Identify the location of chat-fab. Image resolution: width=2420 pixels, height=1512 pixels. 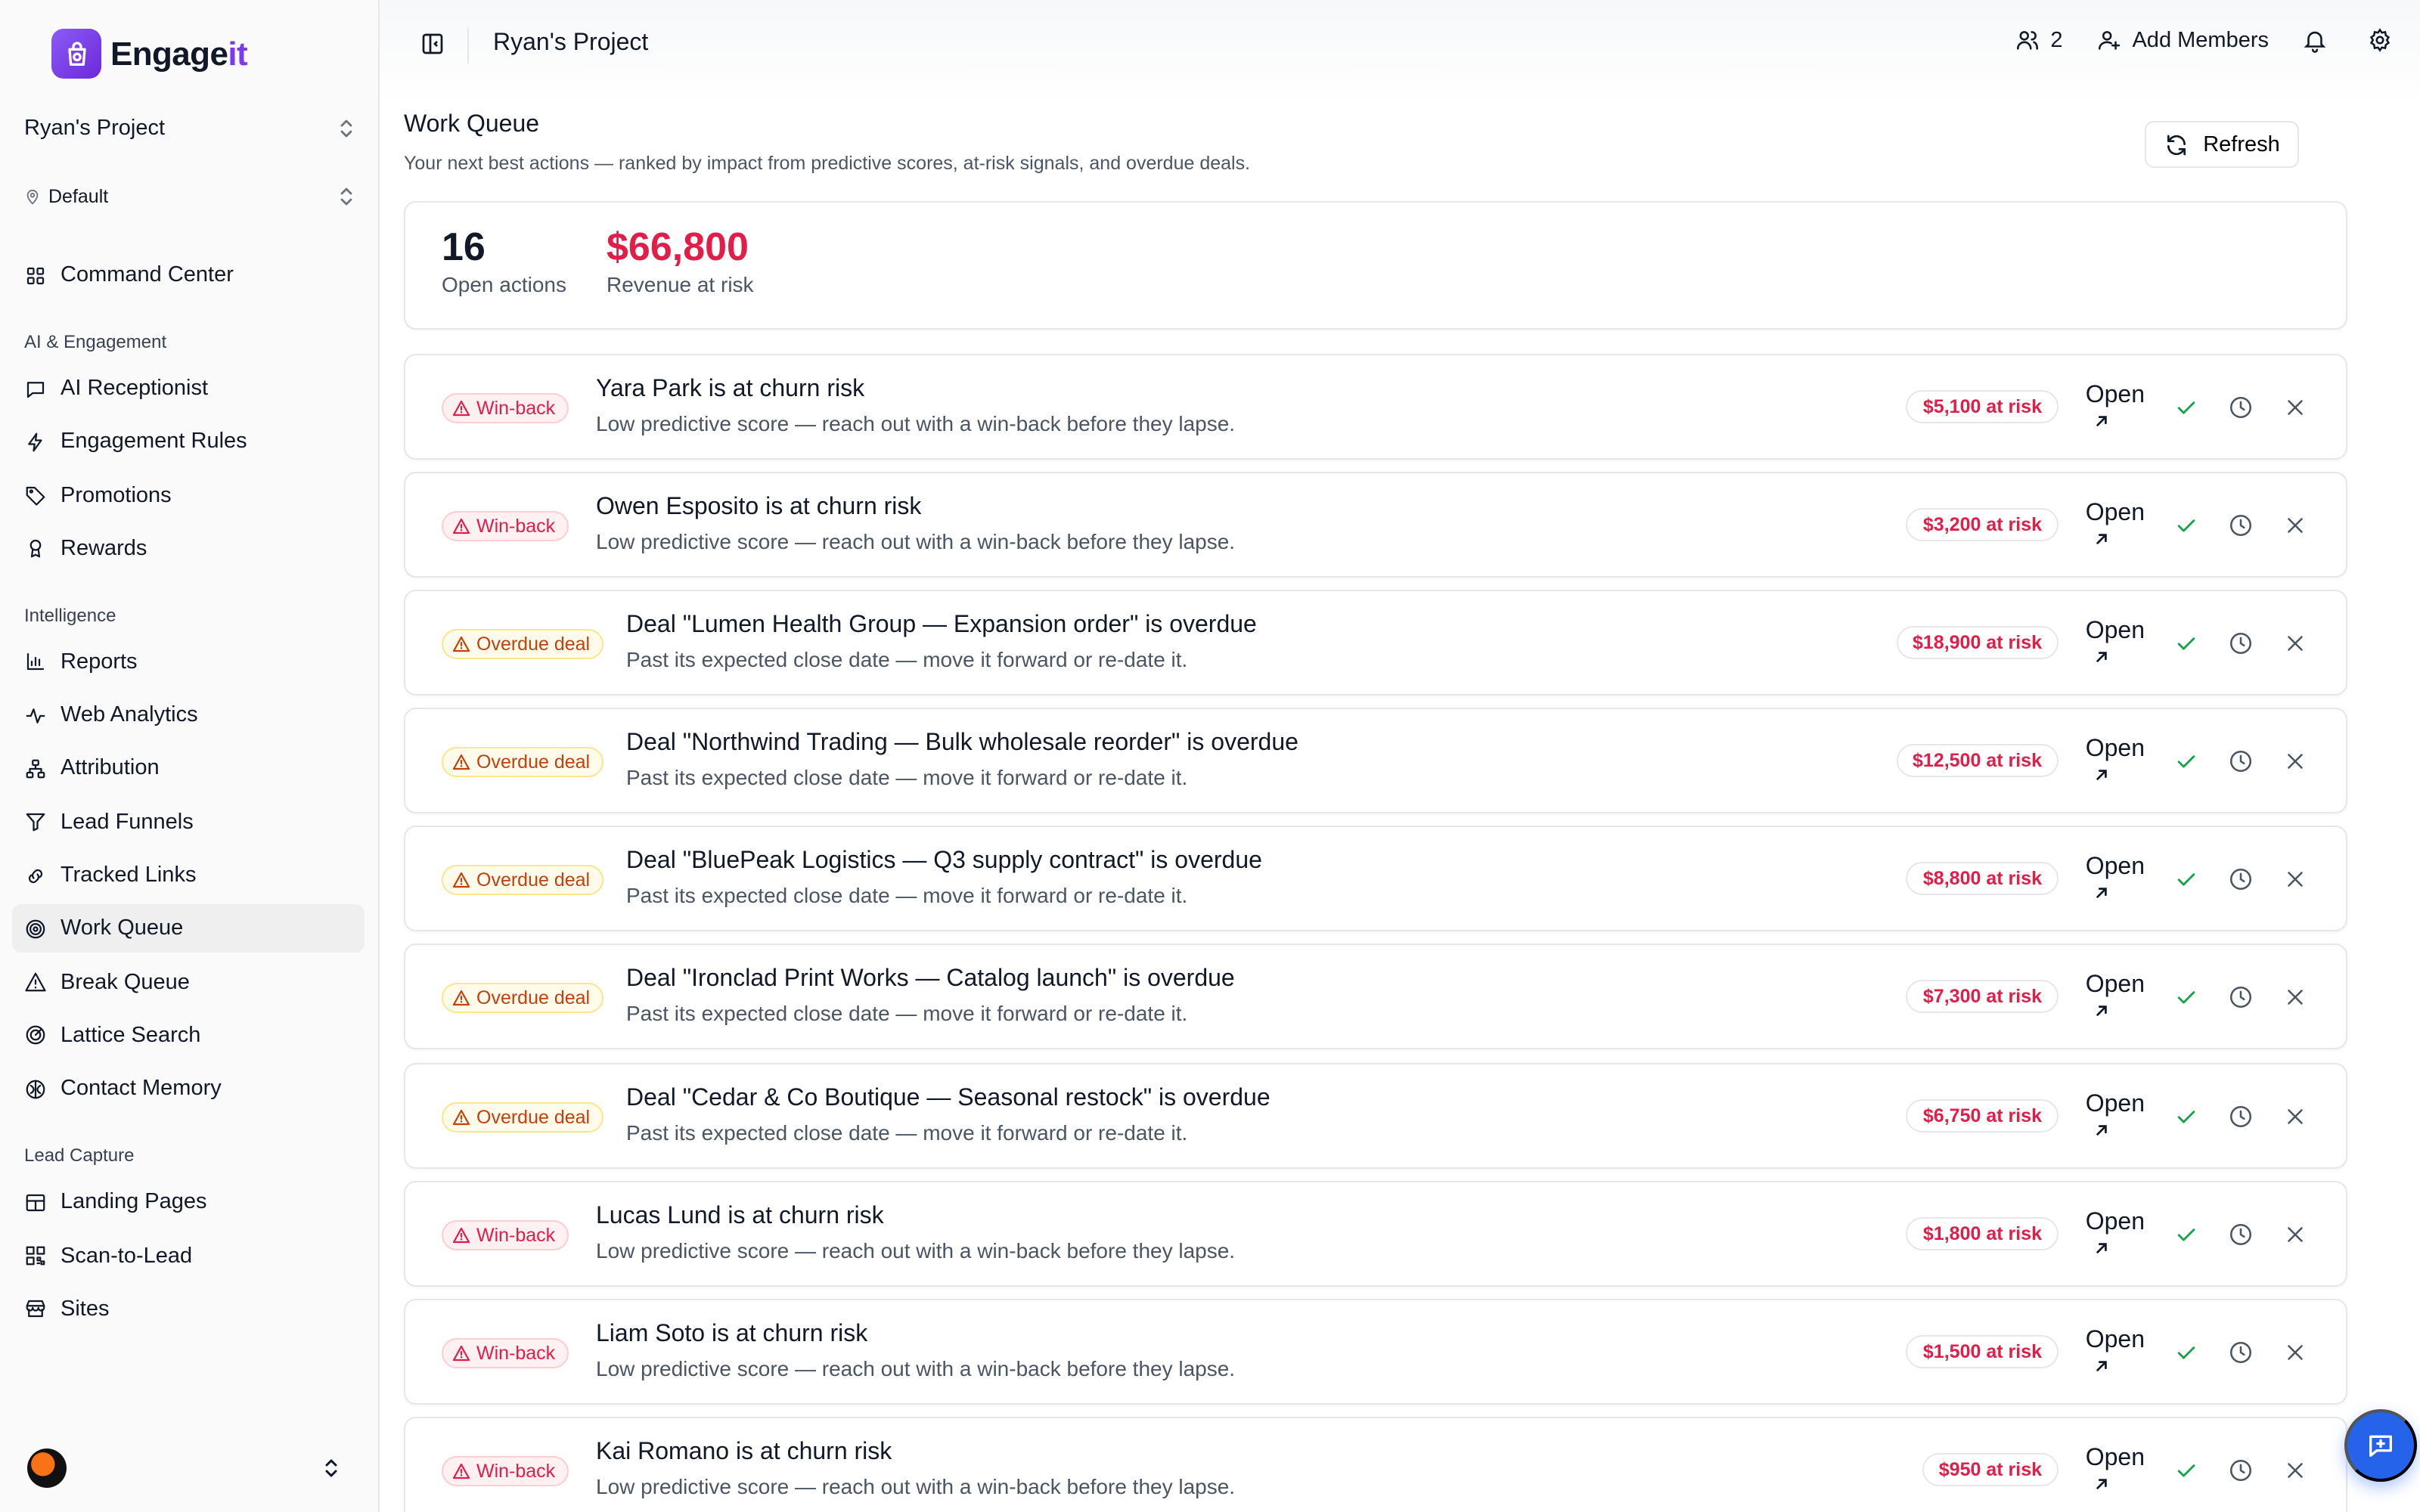
(2380, 1446).